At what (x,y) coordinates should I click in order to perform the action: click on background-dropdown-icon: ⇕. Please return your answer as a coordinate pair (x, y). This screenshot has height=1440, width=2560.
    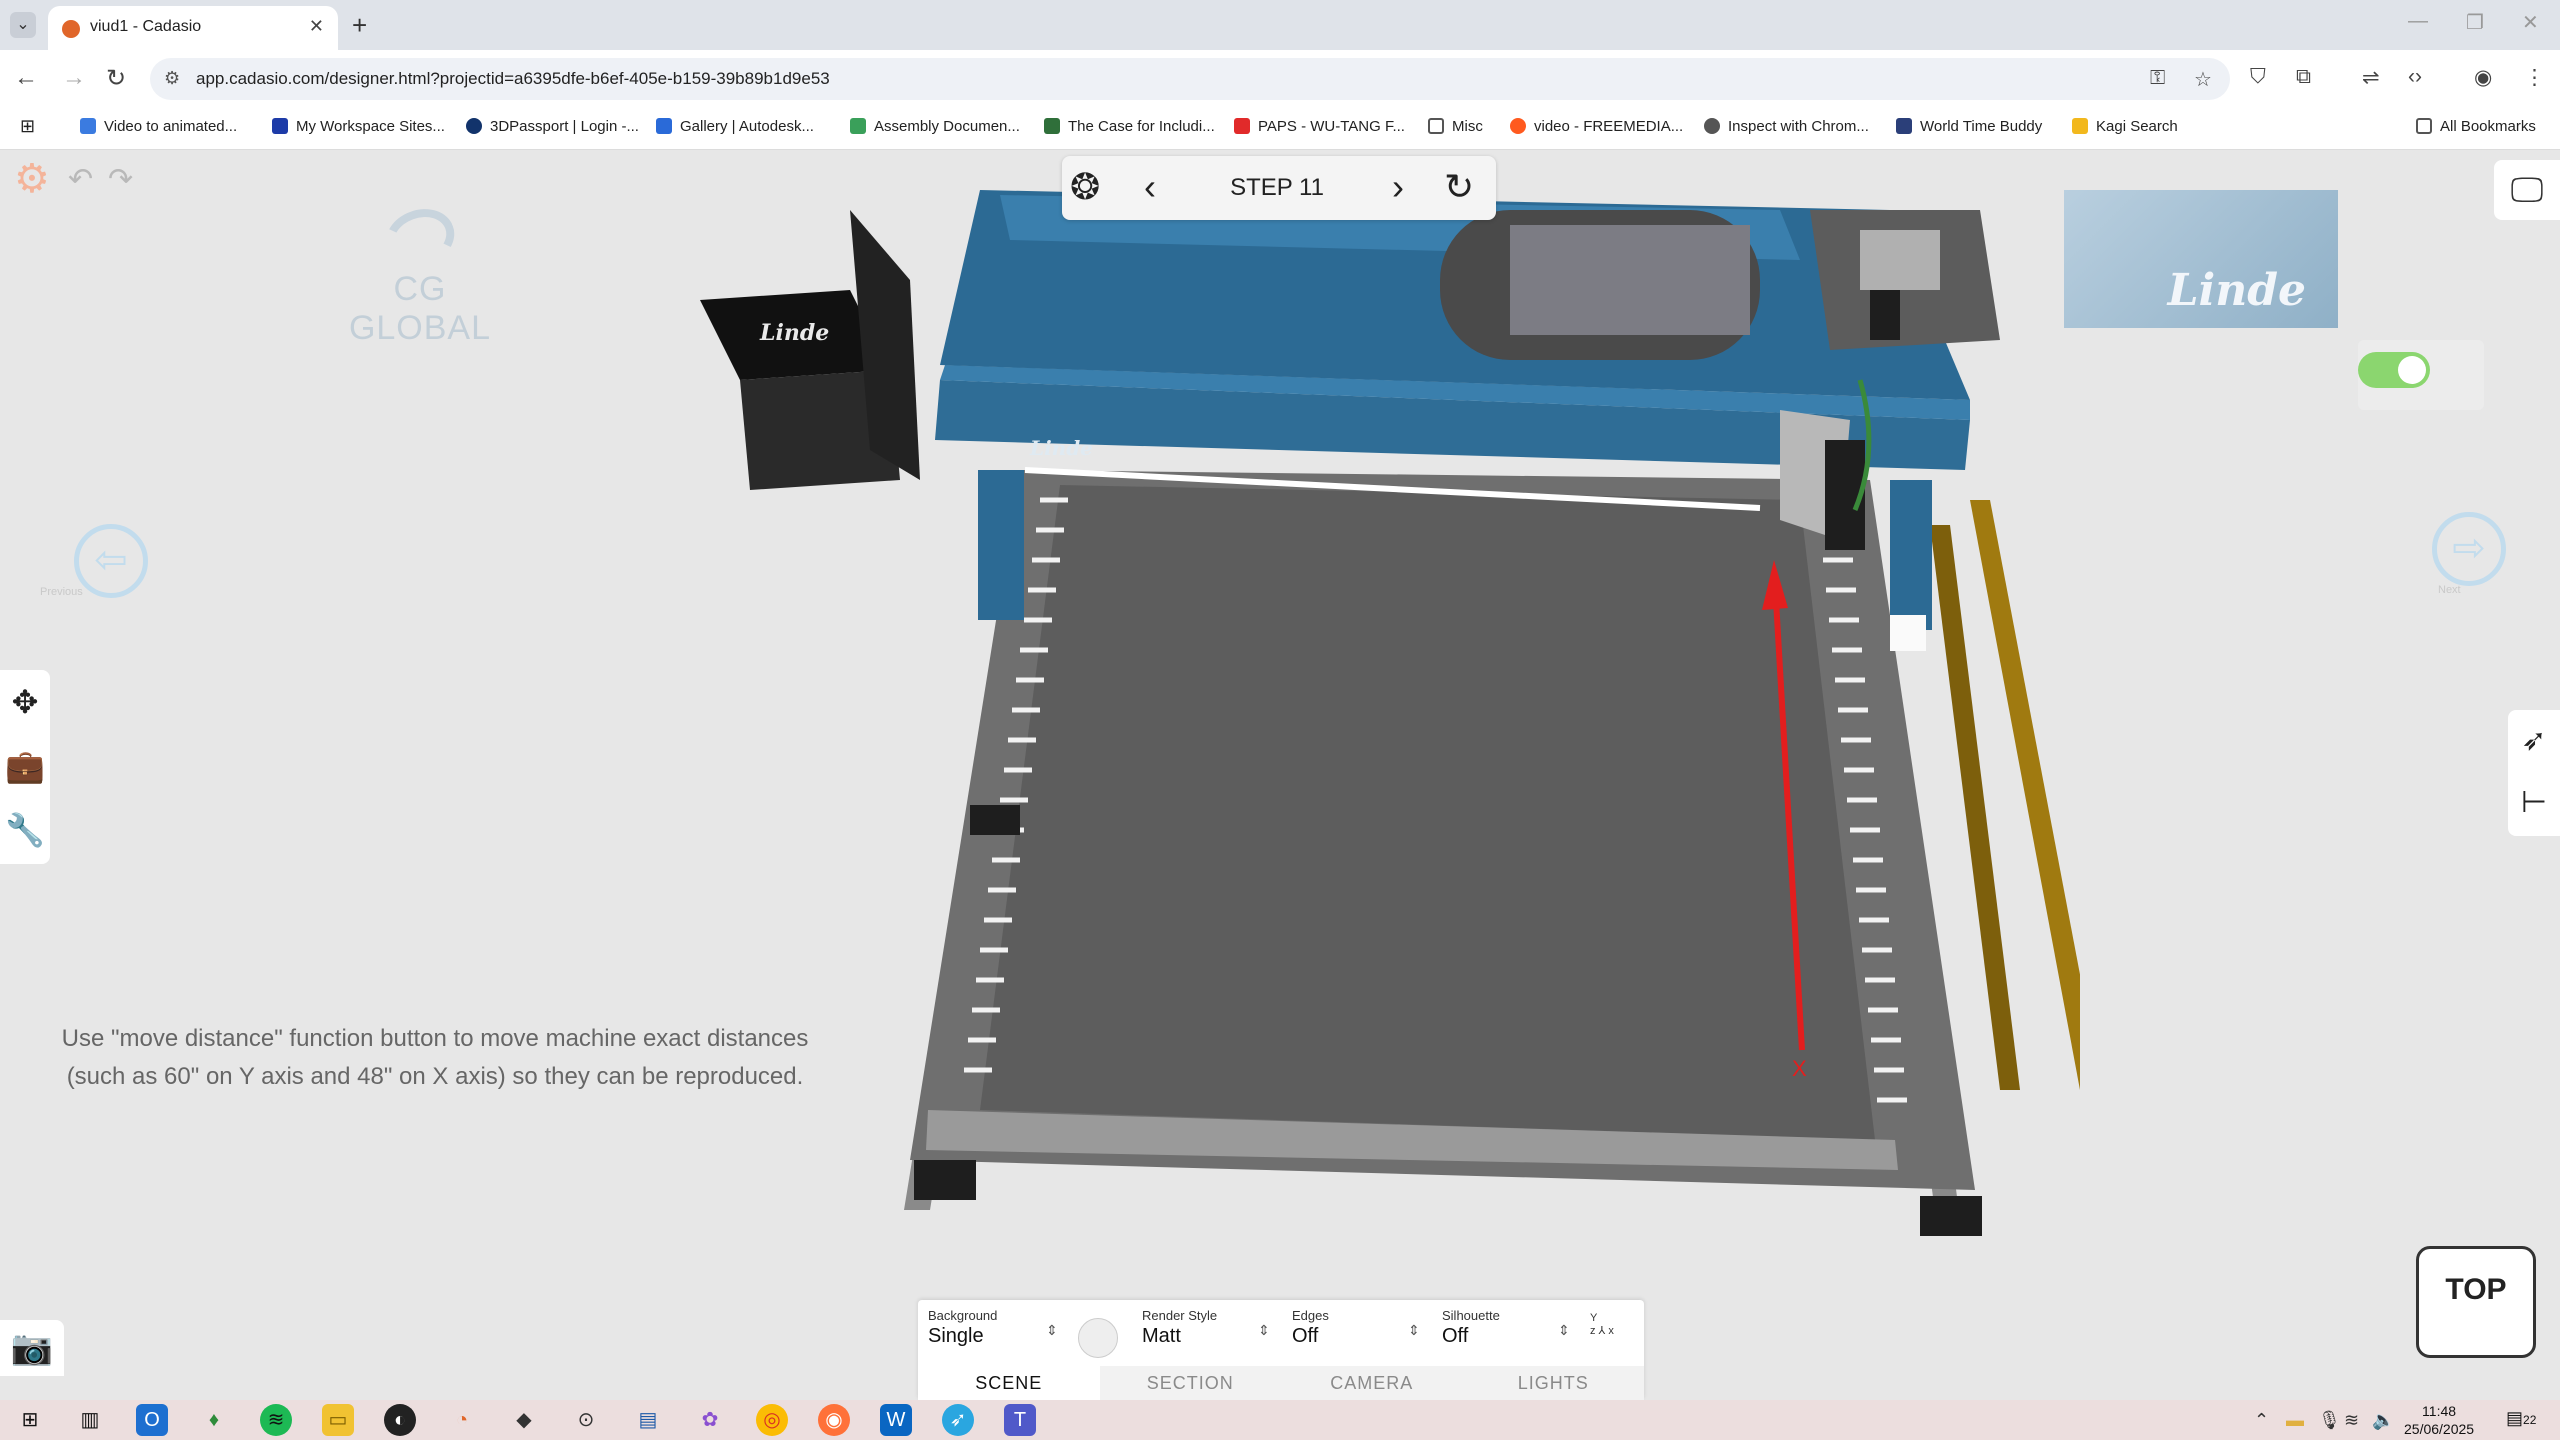
    Looking at the image, I should click on (1052, 1330).